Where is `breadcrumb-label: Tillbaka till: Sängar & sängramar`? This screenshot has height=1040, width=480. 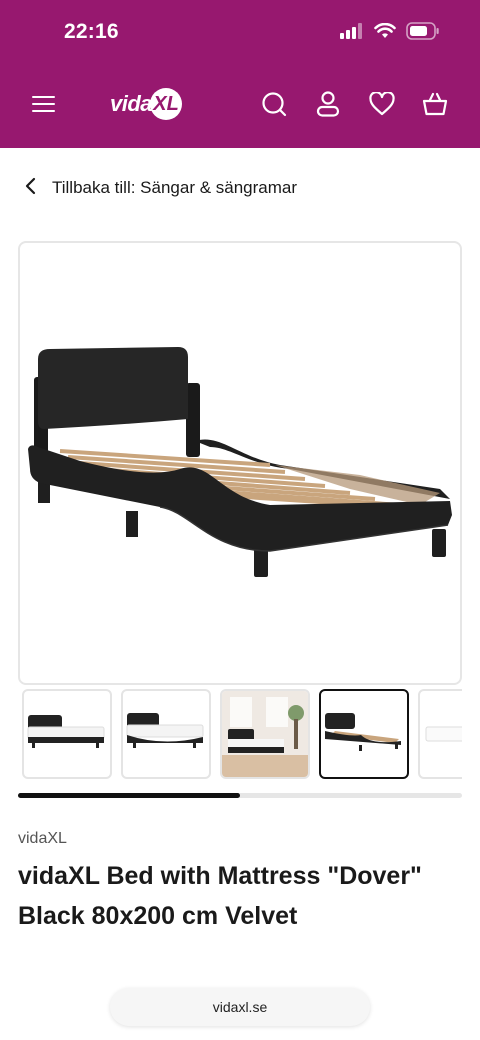 breadcrumb-label: Tillbaka till: Sängar & sängramar is located at coordinates (175, 187).